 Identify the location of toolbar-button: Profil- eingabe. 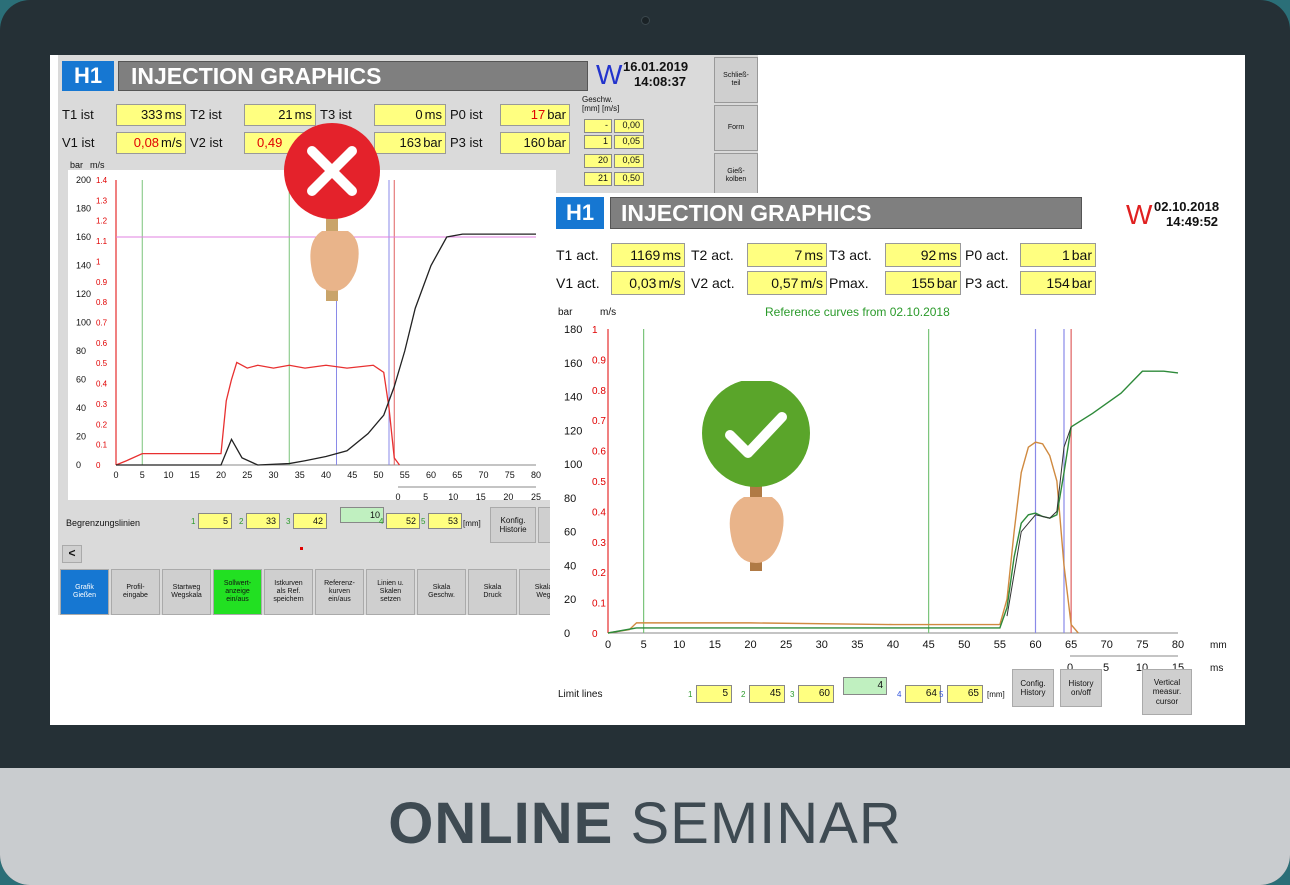
(135, 592).